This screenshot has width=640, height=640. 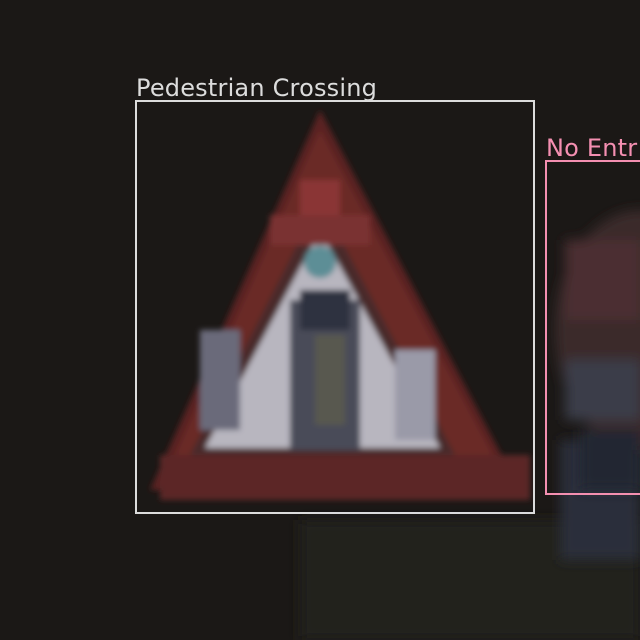 I want to click on detection-label-pedestrian-crossing: Pedestrian Crossing, so click(x=257, y=88).